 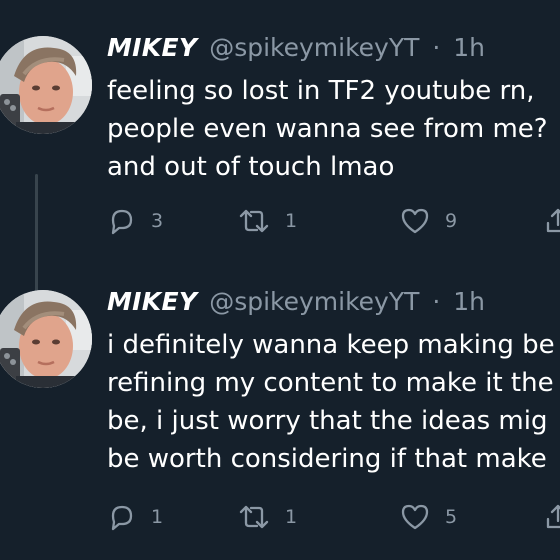 What do you see at coordinates (327, 459) in the screenshot?
I see `tweet-text-line: be worth considering if that make` at bounding box center [327, 459].